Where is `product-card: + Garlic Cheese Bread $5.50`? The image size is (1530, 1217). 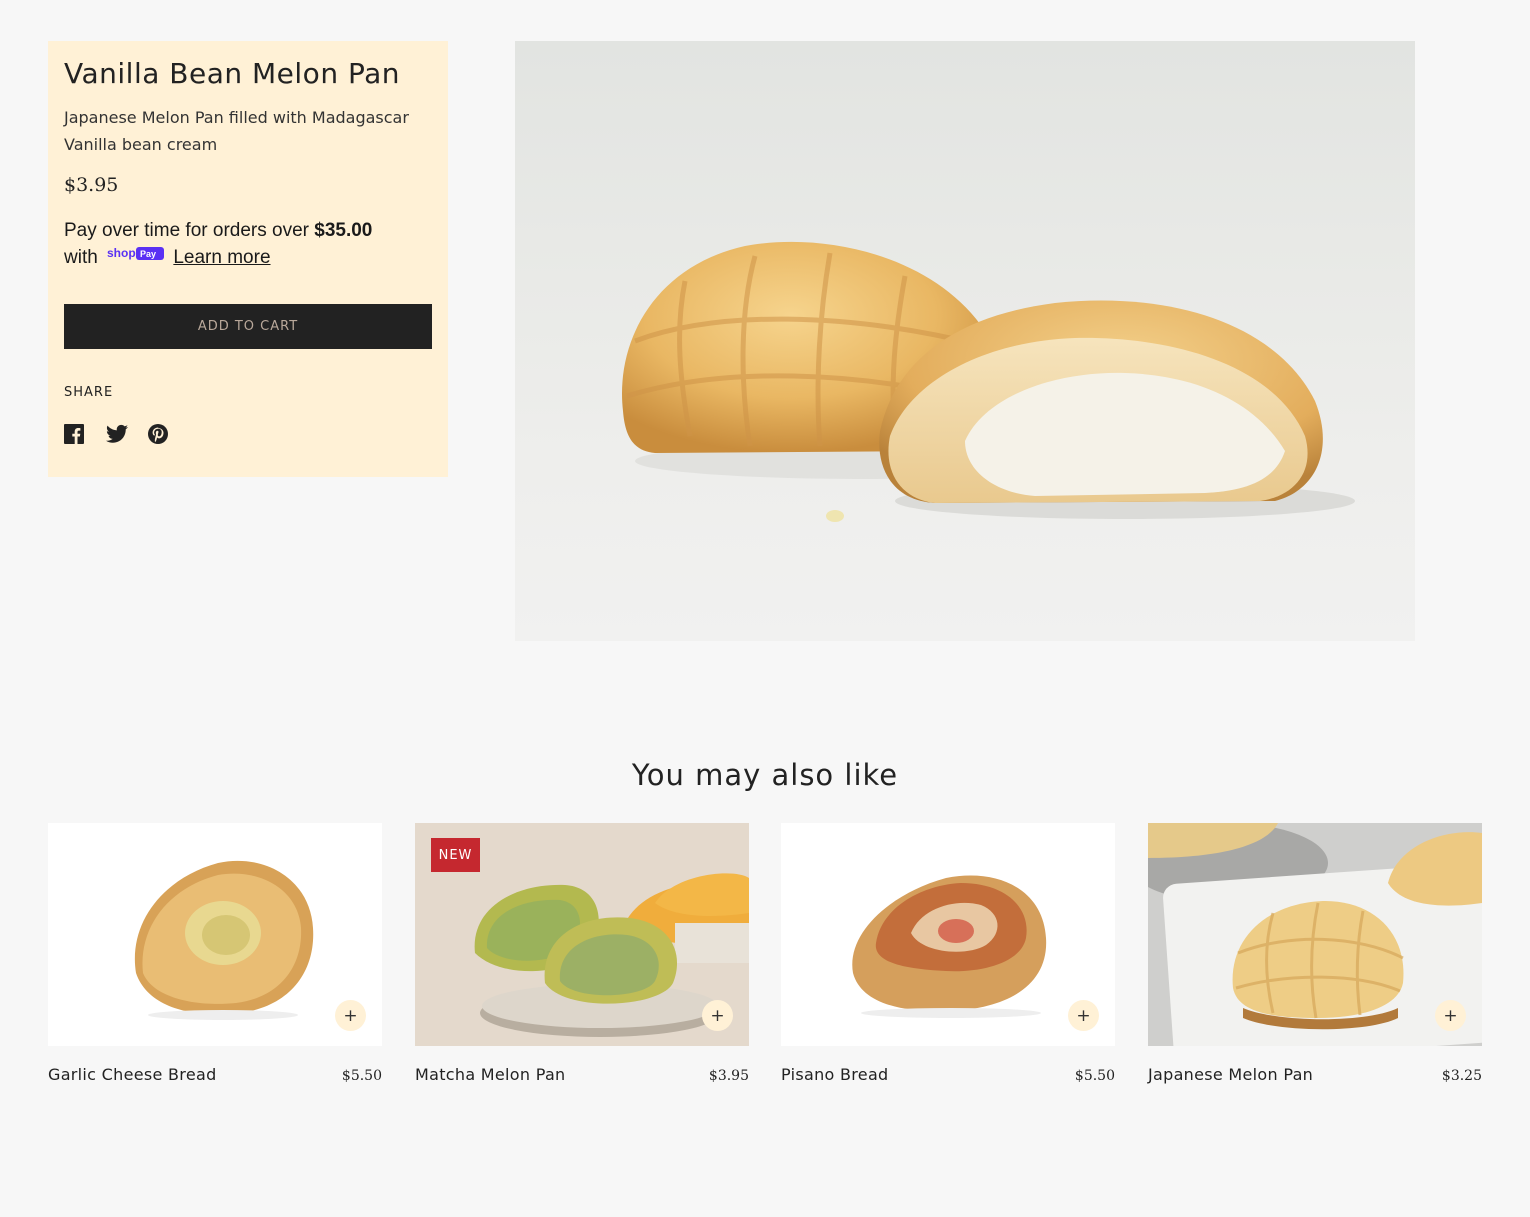
product-card: + Garlic Cheese Bread $5.50 is located at coordinates (215, 968).